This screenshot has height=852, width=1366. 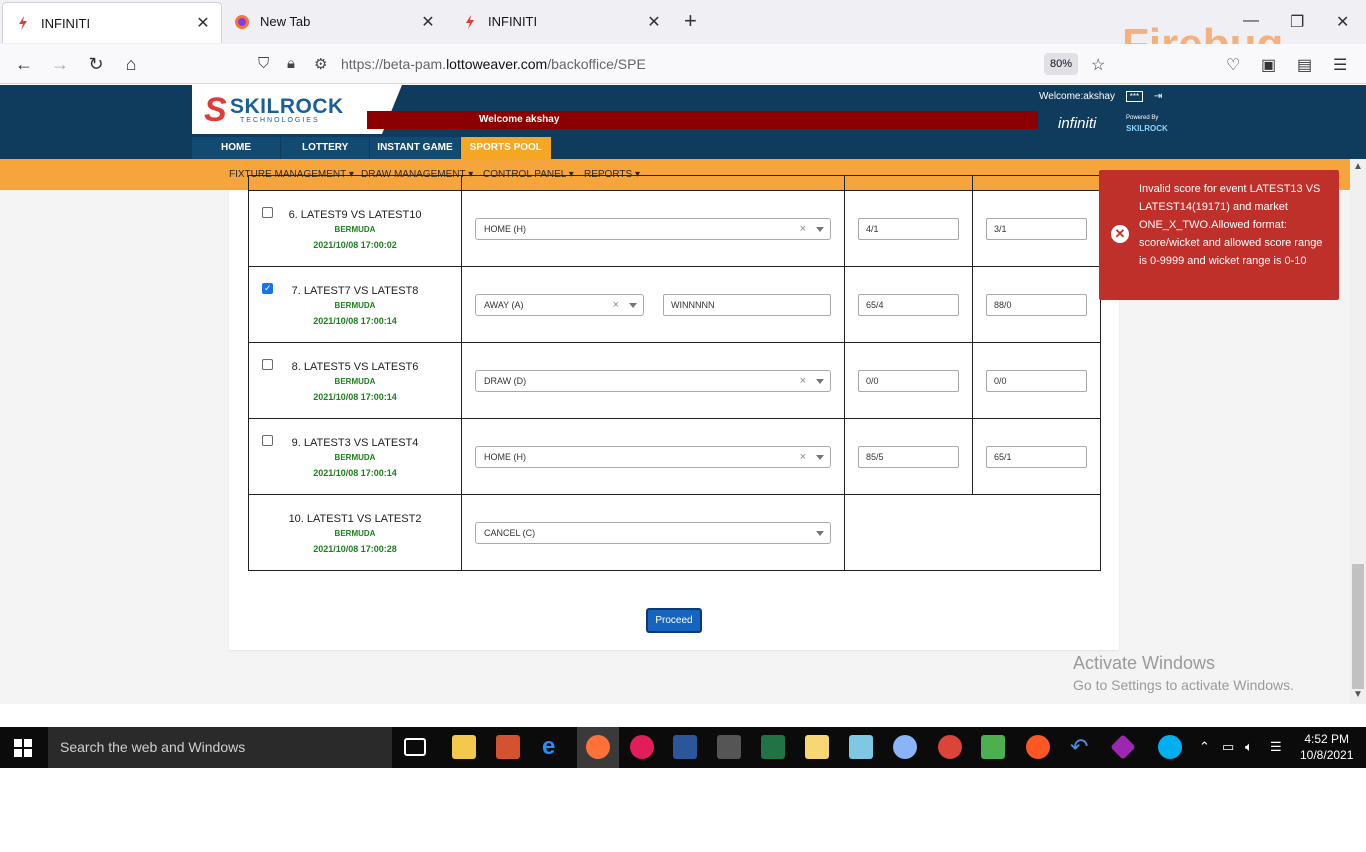 I want to click on nav-lottery: LOTTERY, so click(x=326, y=148).